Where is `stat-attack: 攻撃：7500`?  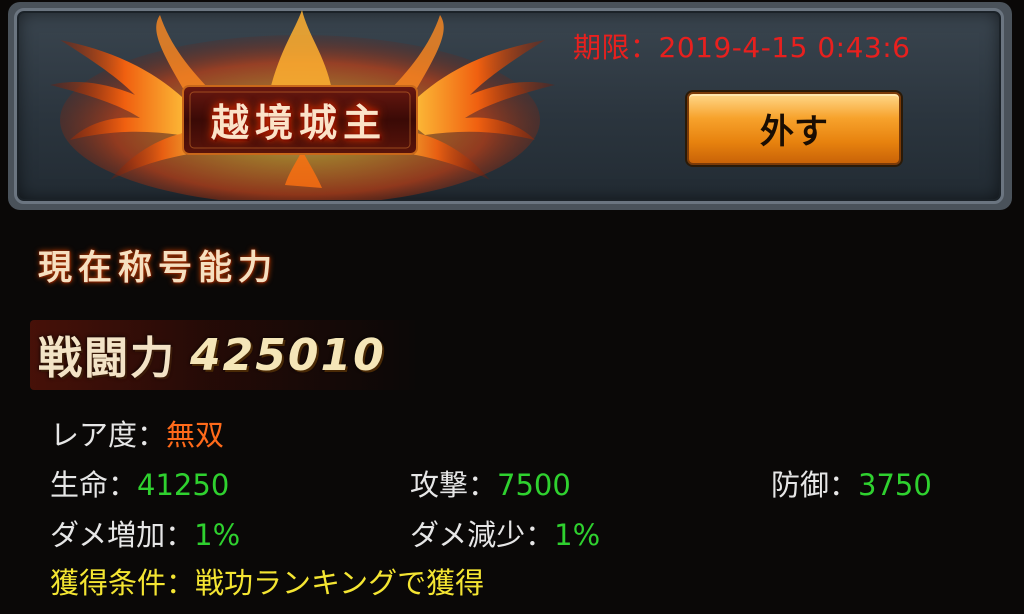
stat-attack: 攻撃：7500 is located at coordinates (490, 483).